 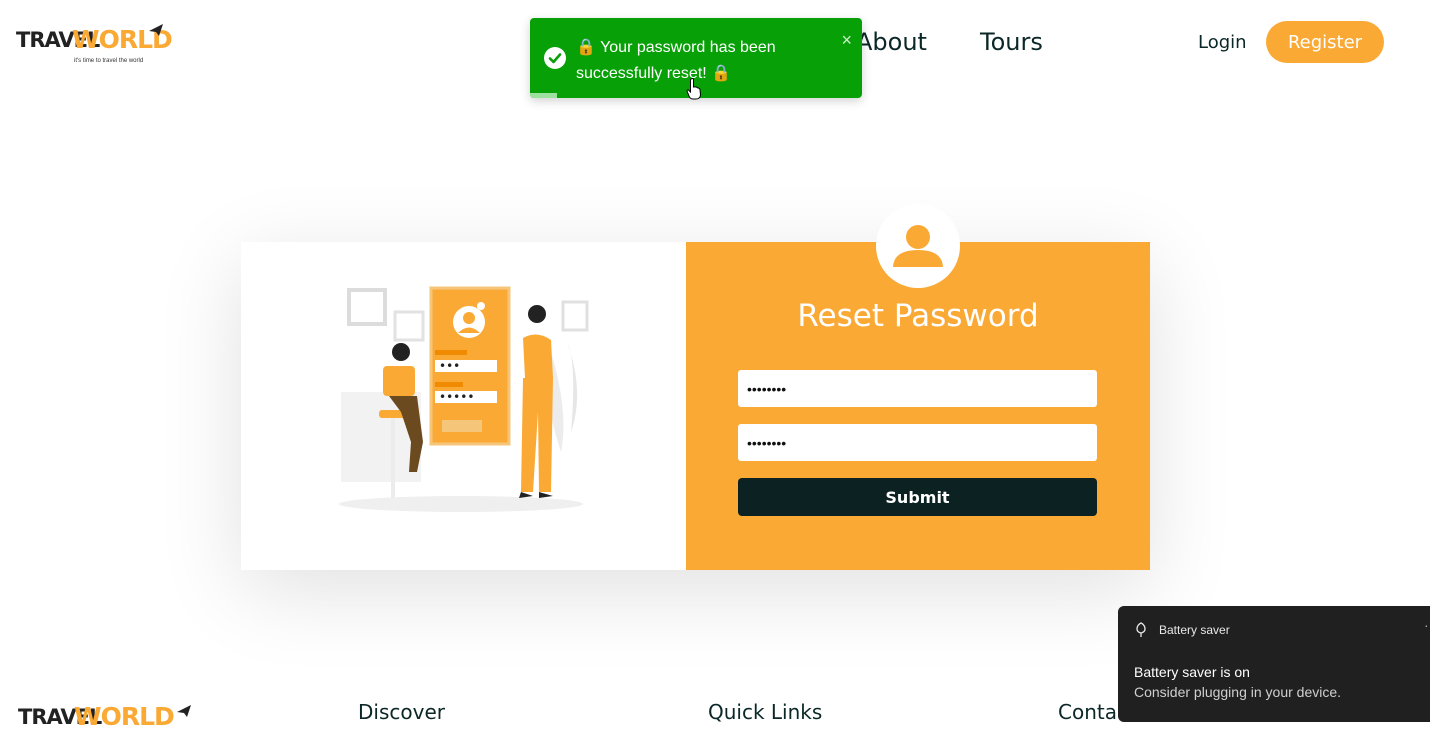 I want to click on toast-close-icon: ×, so click(x=846, y=40).